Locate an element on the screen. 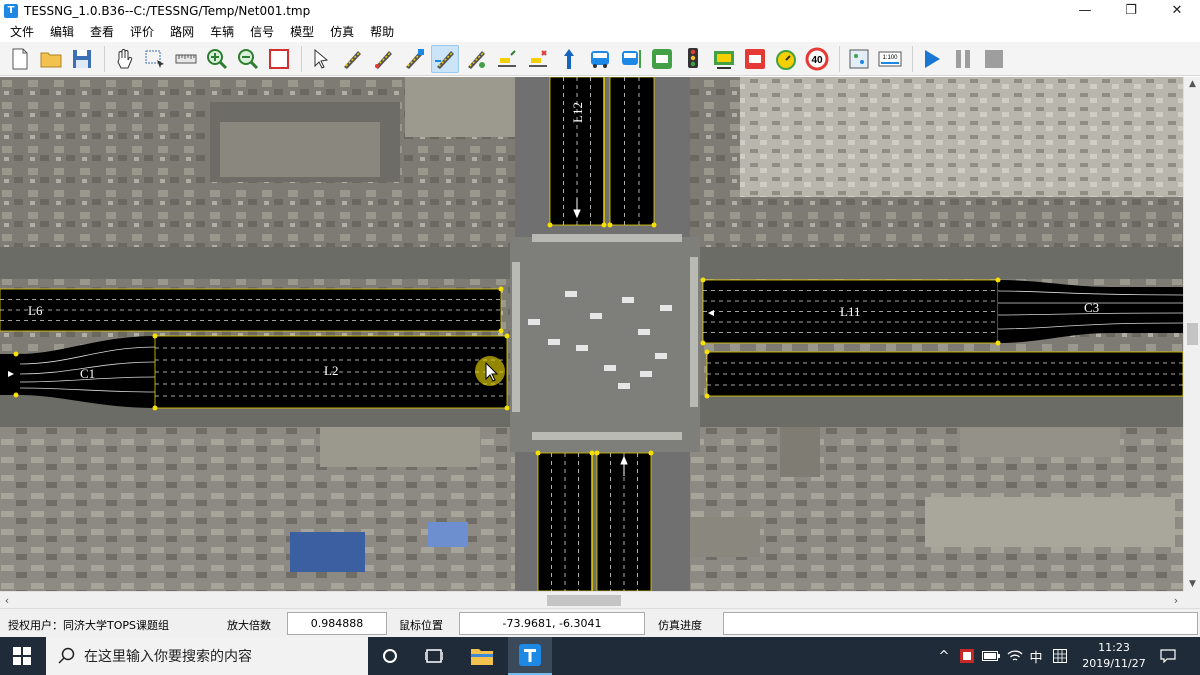  close-icon: ✕ is located at coordinates (1177, 11).